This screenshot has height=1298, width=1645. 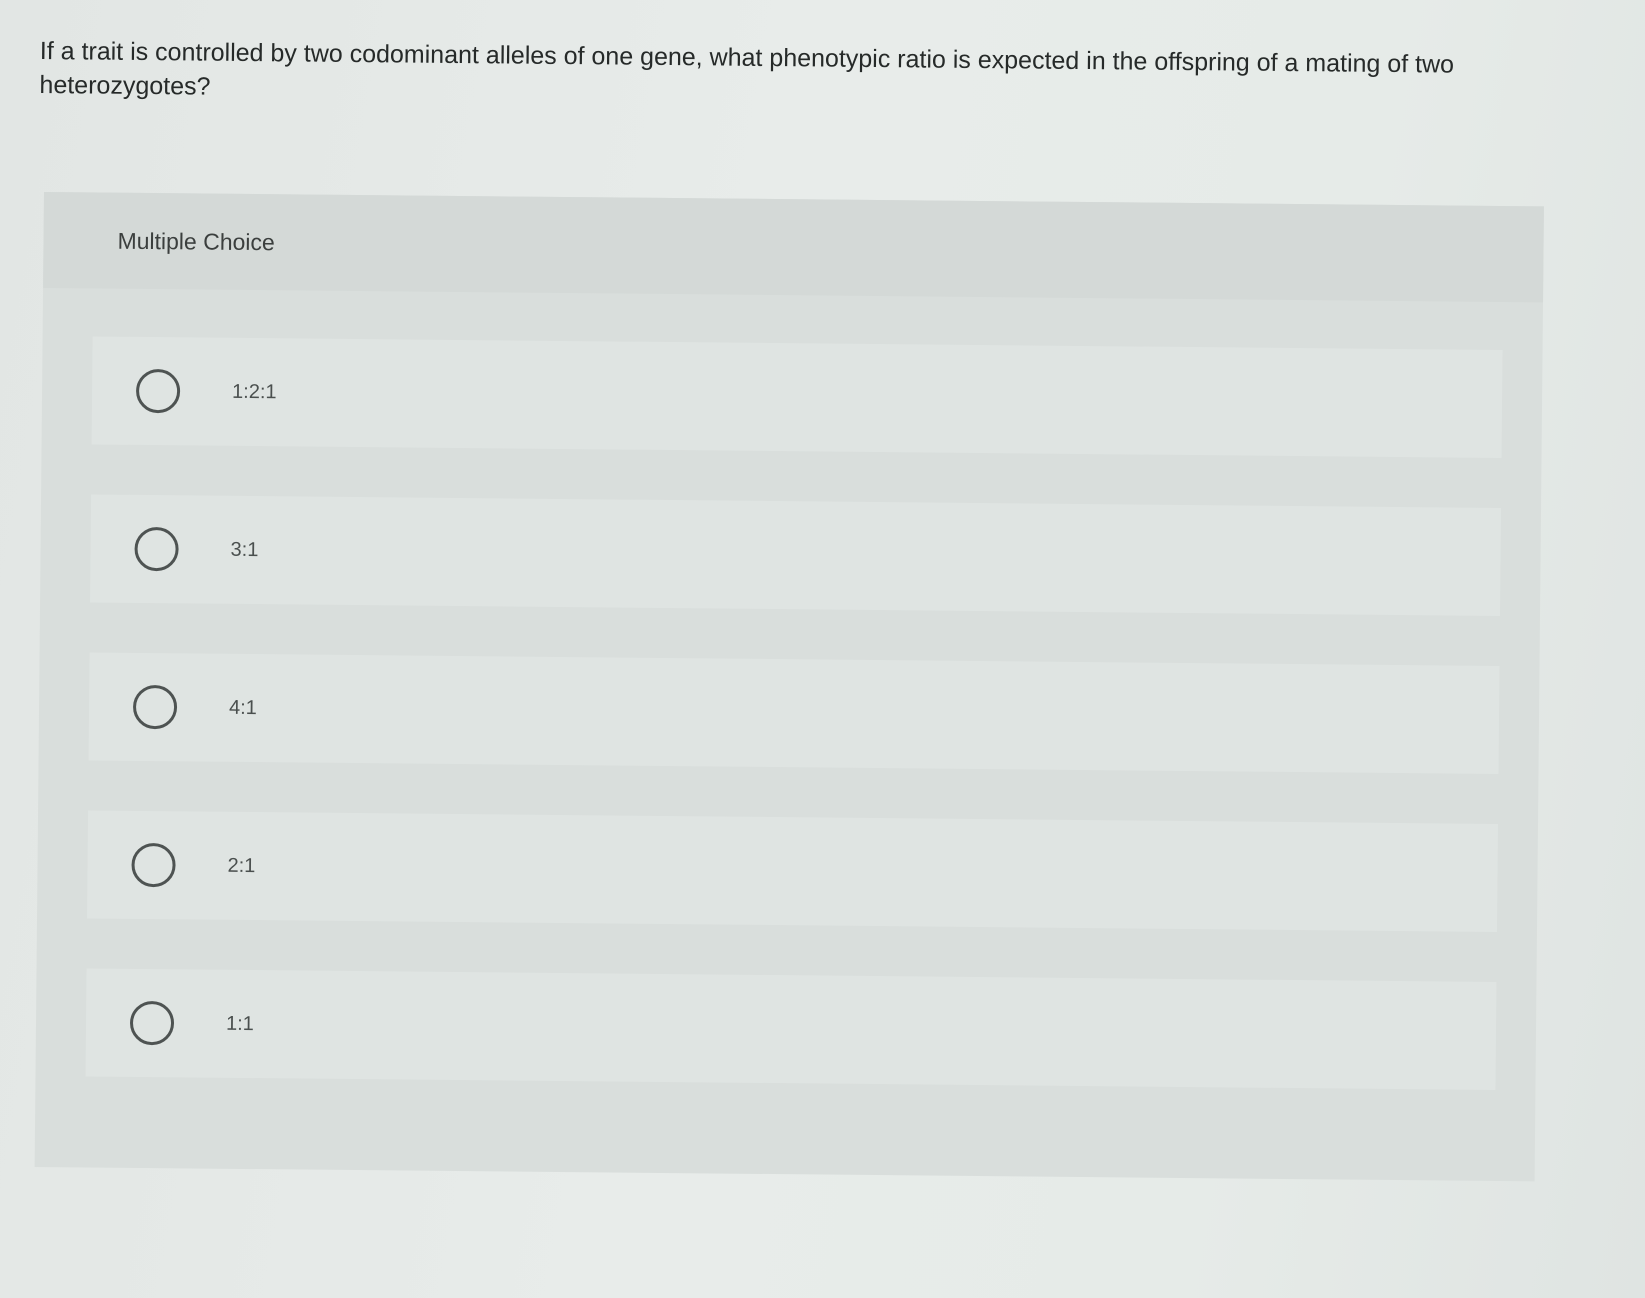 What do you see at coordinates (242, 707) in the screenshot?
I see `option-label: 4:1` at bounding box center [242, 707].